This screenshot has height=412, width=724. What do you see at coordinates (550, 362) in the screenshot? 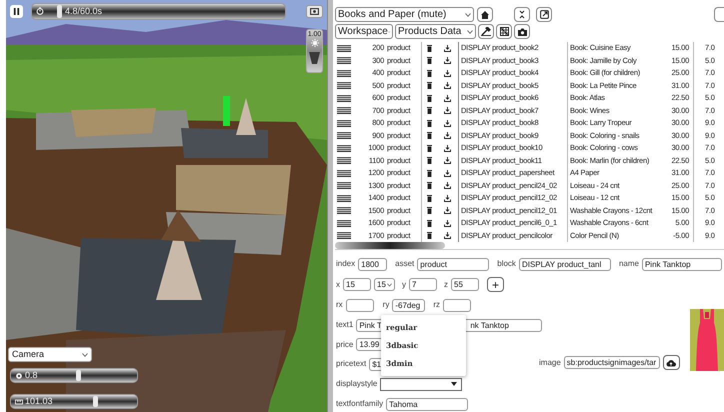
I see `field-label: image` at bounding box center [550, 362].